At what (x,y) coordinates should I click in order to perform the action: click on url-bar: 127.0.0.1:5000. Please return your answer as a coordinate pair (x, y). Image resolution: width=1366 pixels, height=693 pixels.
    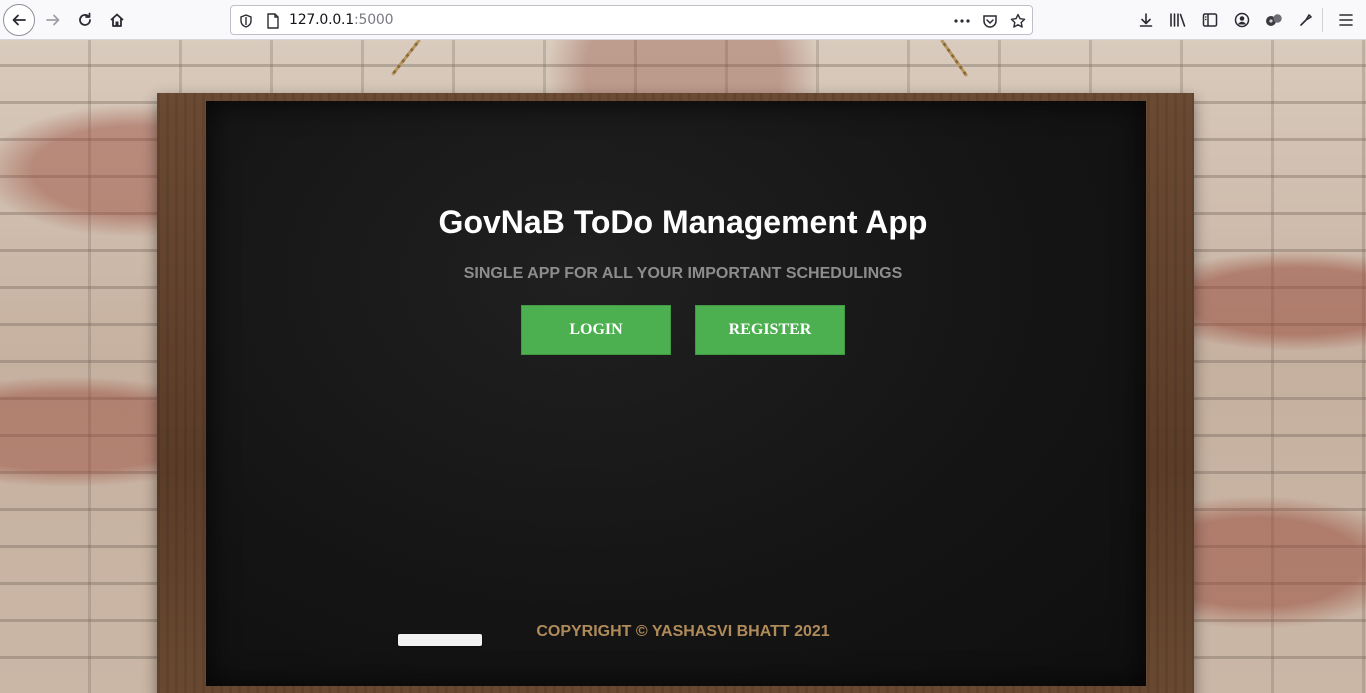
    Looking at the image, I should click on (631, 20).